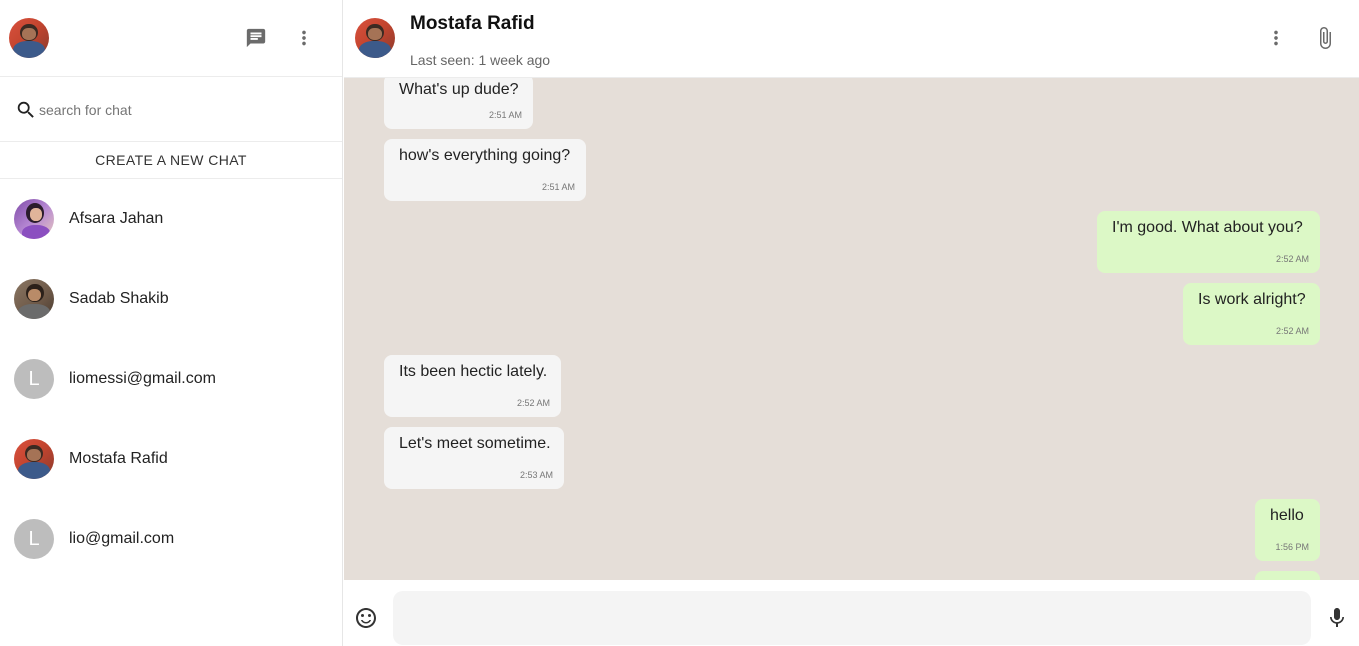 The height and width of the screenshot is (646, 1359). What do you see at coordinates (485, 170) in the screenshot?
I see `message-incoming: how's everything going? 2:51 AM` at bounding box center [485, 170].